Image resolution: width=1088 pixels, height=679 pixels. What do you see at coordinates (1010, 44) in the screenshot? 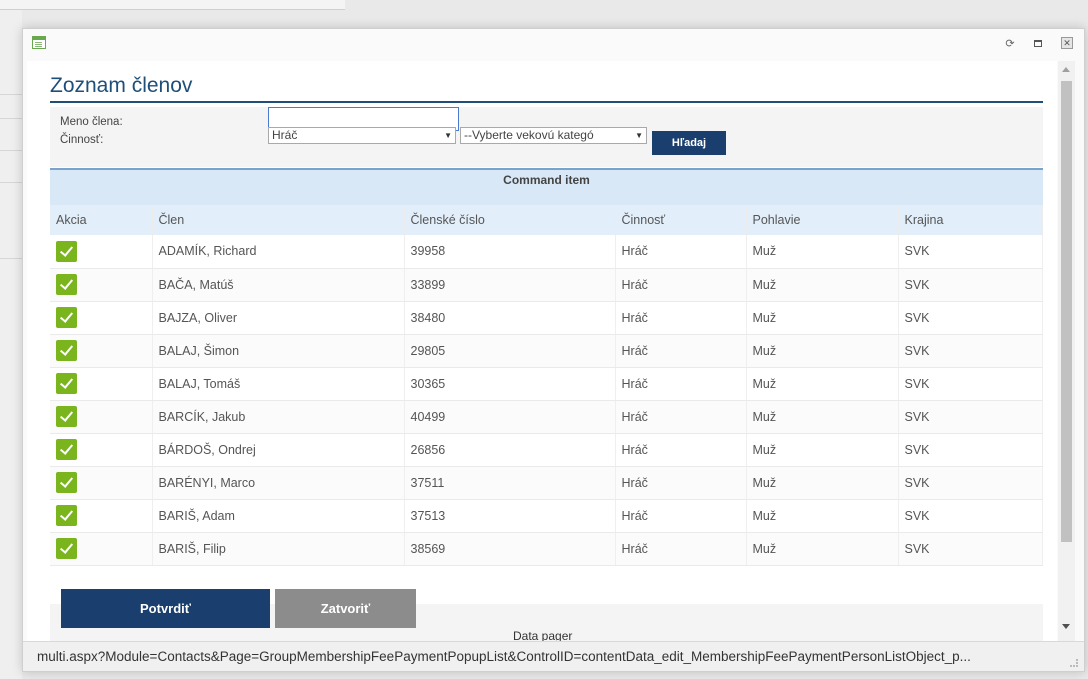
I see `reload-icon: ⟳` at bounding box center [1010, 44].